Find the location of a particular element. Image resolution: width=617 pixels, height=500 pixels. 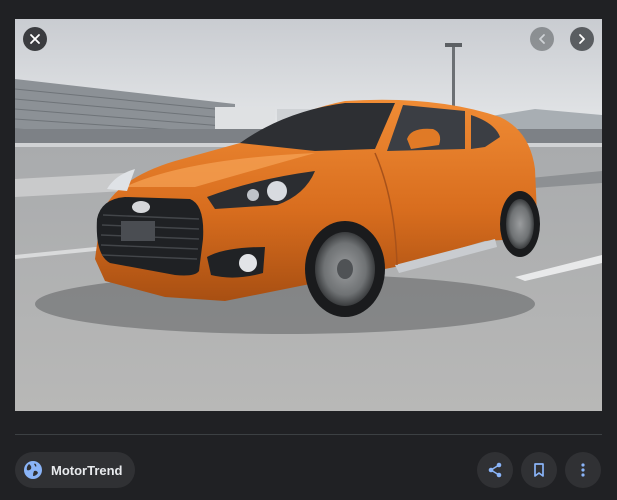

previous-image-button is located at coordinates (542, 39).